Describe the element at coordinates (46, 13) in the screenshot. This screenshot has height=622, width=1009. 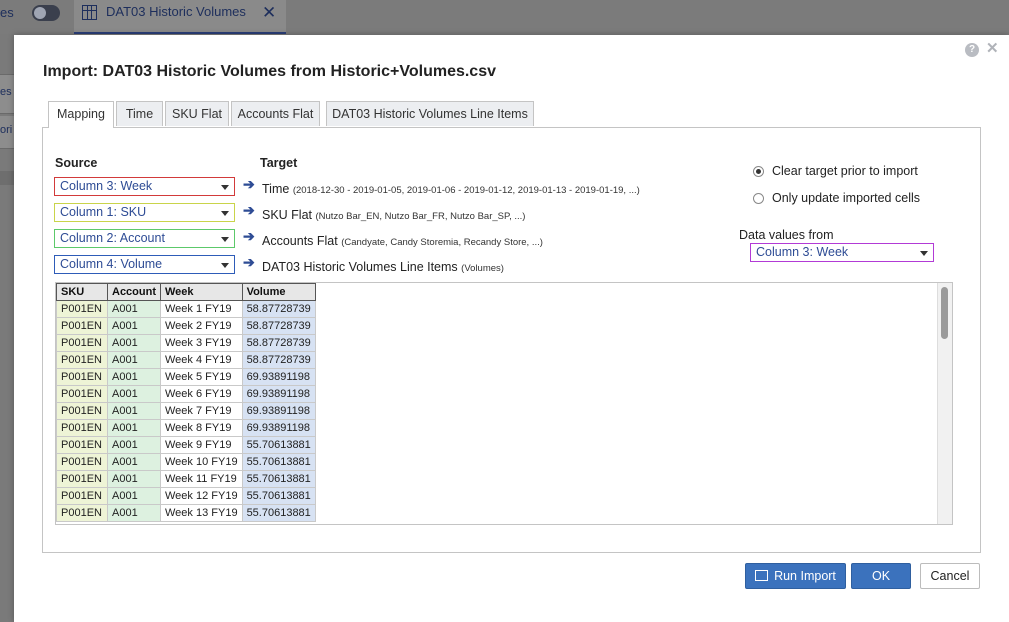
I see `toggle-switch` at that location.